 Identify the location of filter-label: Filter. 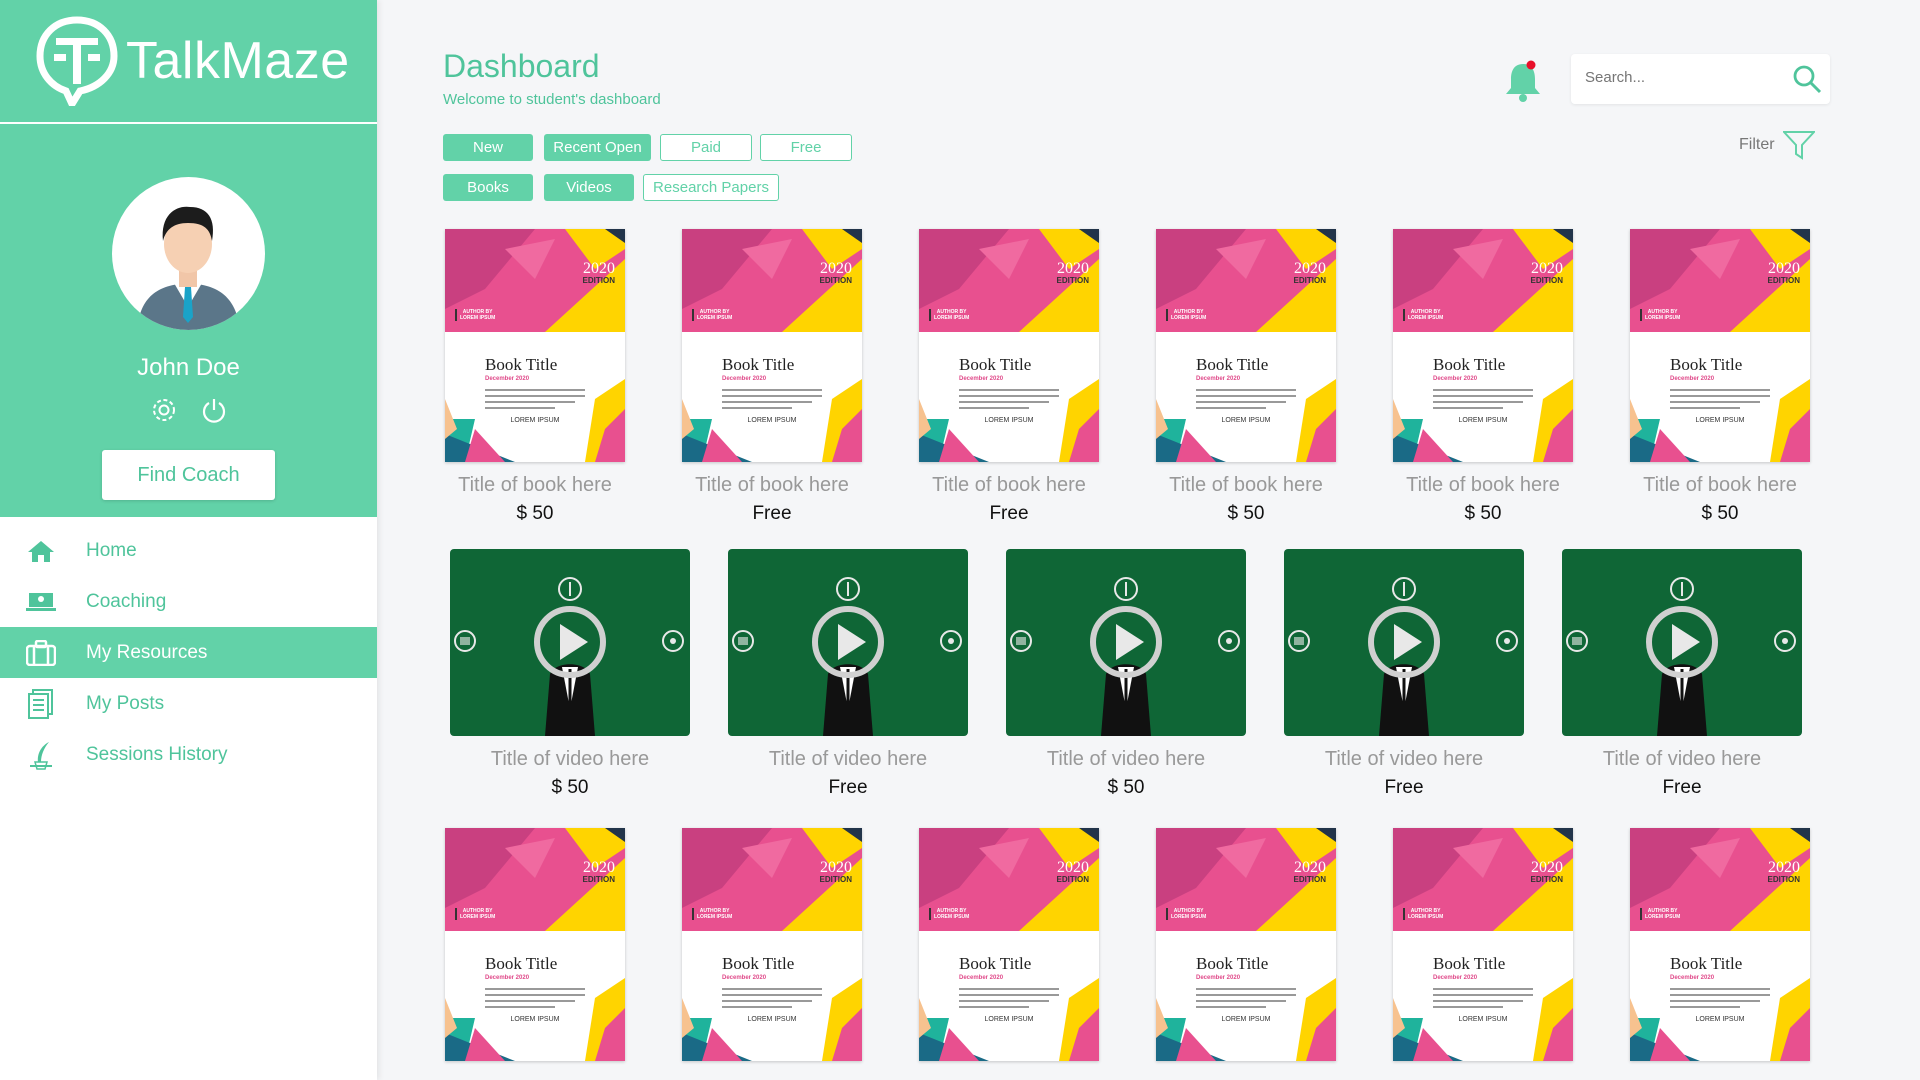
(1757, 144).